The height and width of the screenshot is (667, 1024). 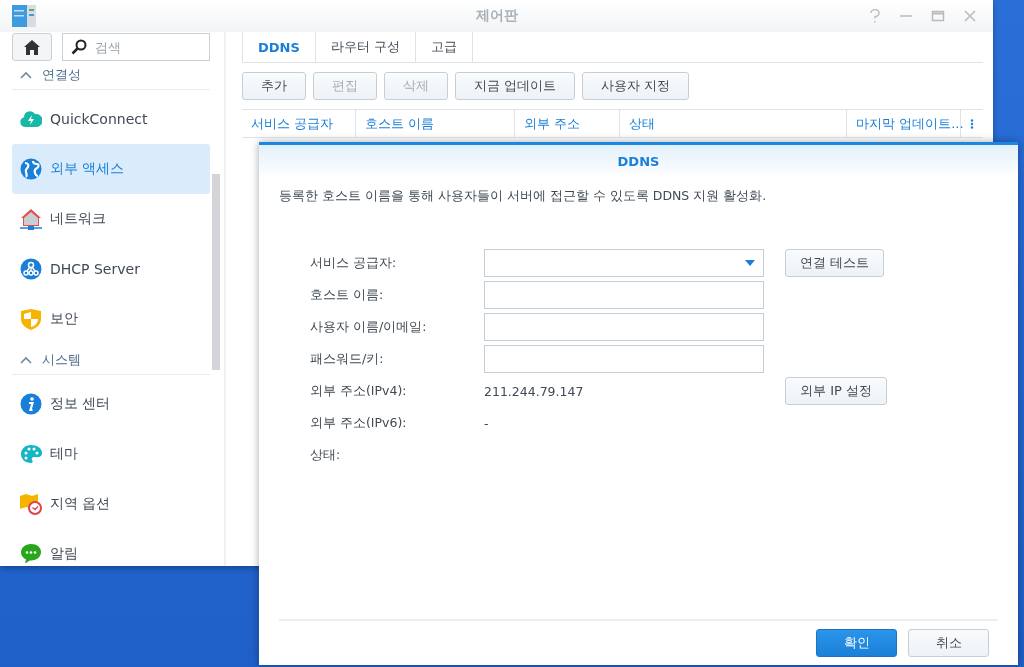 What do you see at coordinates (515, 86) in the screenshot?
I see `toolbar-button: 지금 업데이트` at bounding box center [515, 86].